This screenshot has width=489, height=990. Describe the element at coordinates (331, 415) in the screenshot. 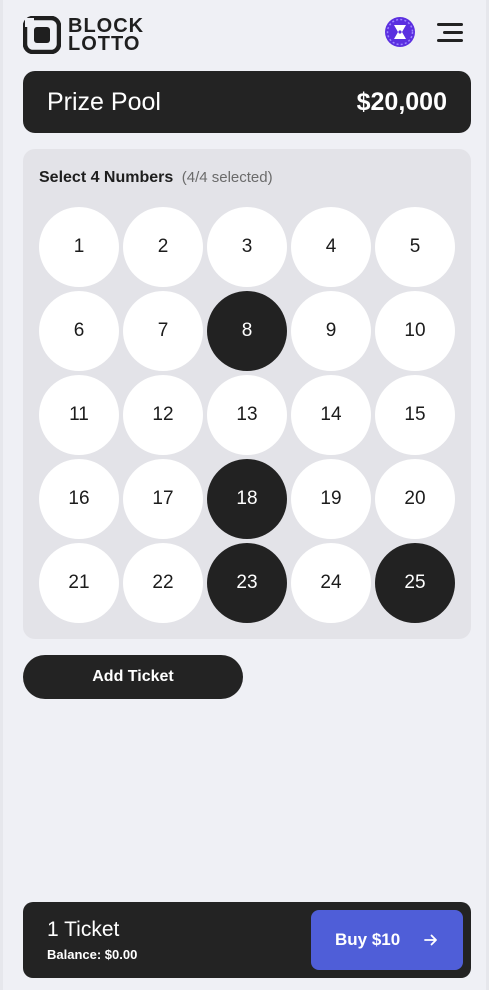

I see `number-ball-14: 14` at that location.